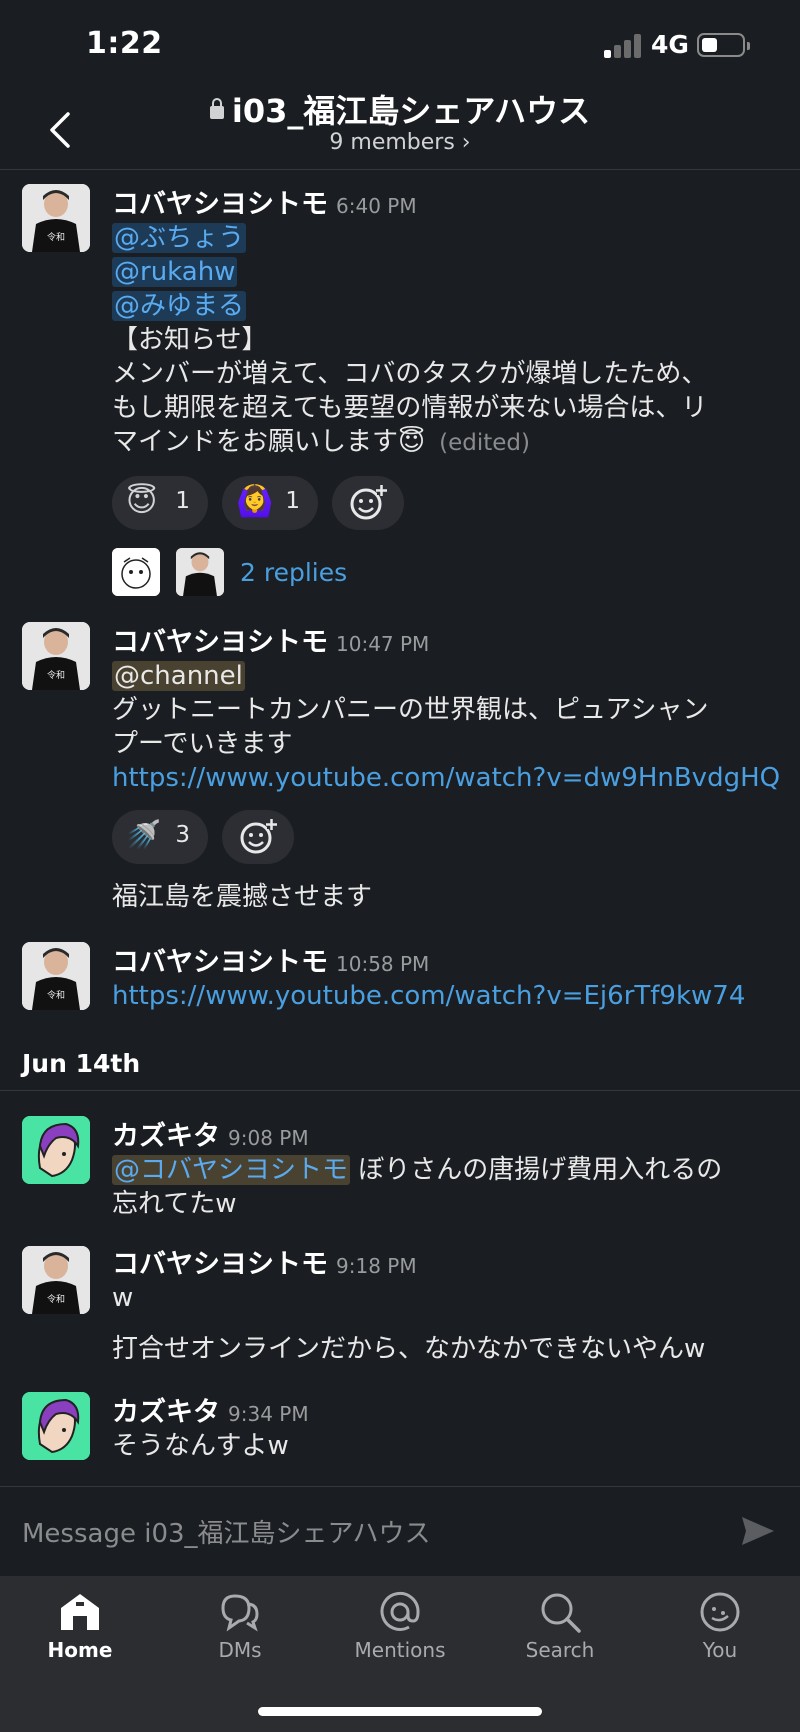 The height and width of the screenshot is (1732, 800). I want to click on at-icon, so click(400, 1611).